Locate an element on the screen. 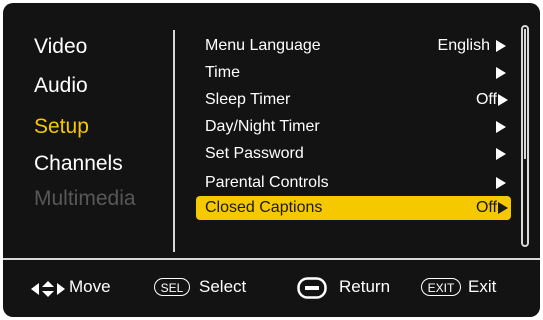 The image size is (543, 320). submenu-item-set-password: Set Password is located at coordinates (353, 154).